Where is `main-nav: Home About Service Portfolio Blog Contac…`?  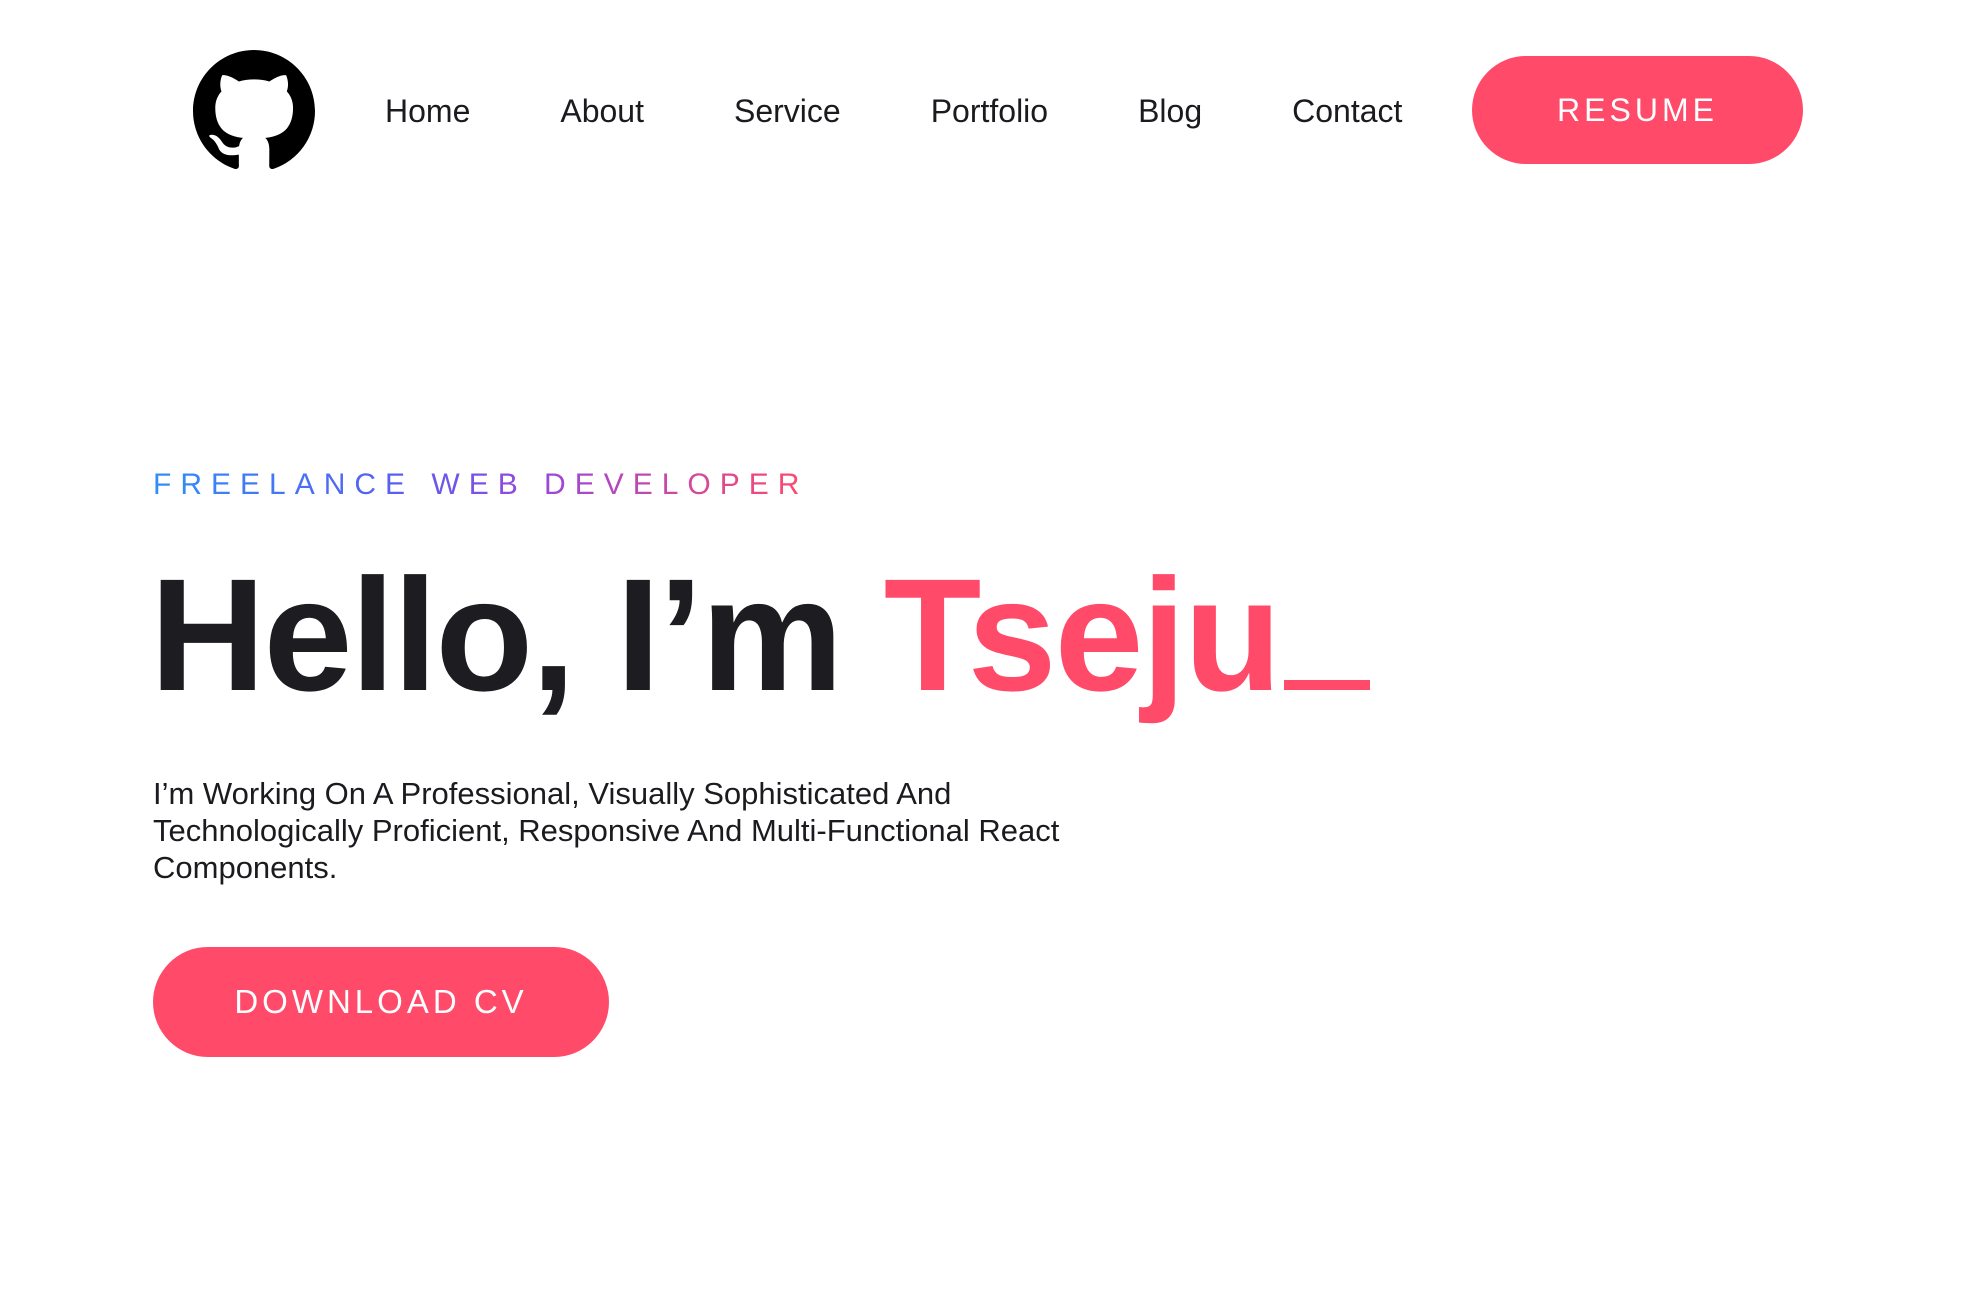
main-nav: Home About Service Portfolio Blog Contac… is located at coordinates (893, 111).